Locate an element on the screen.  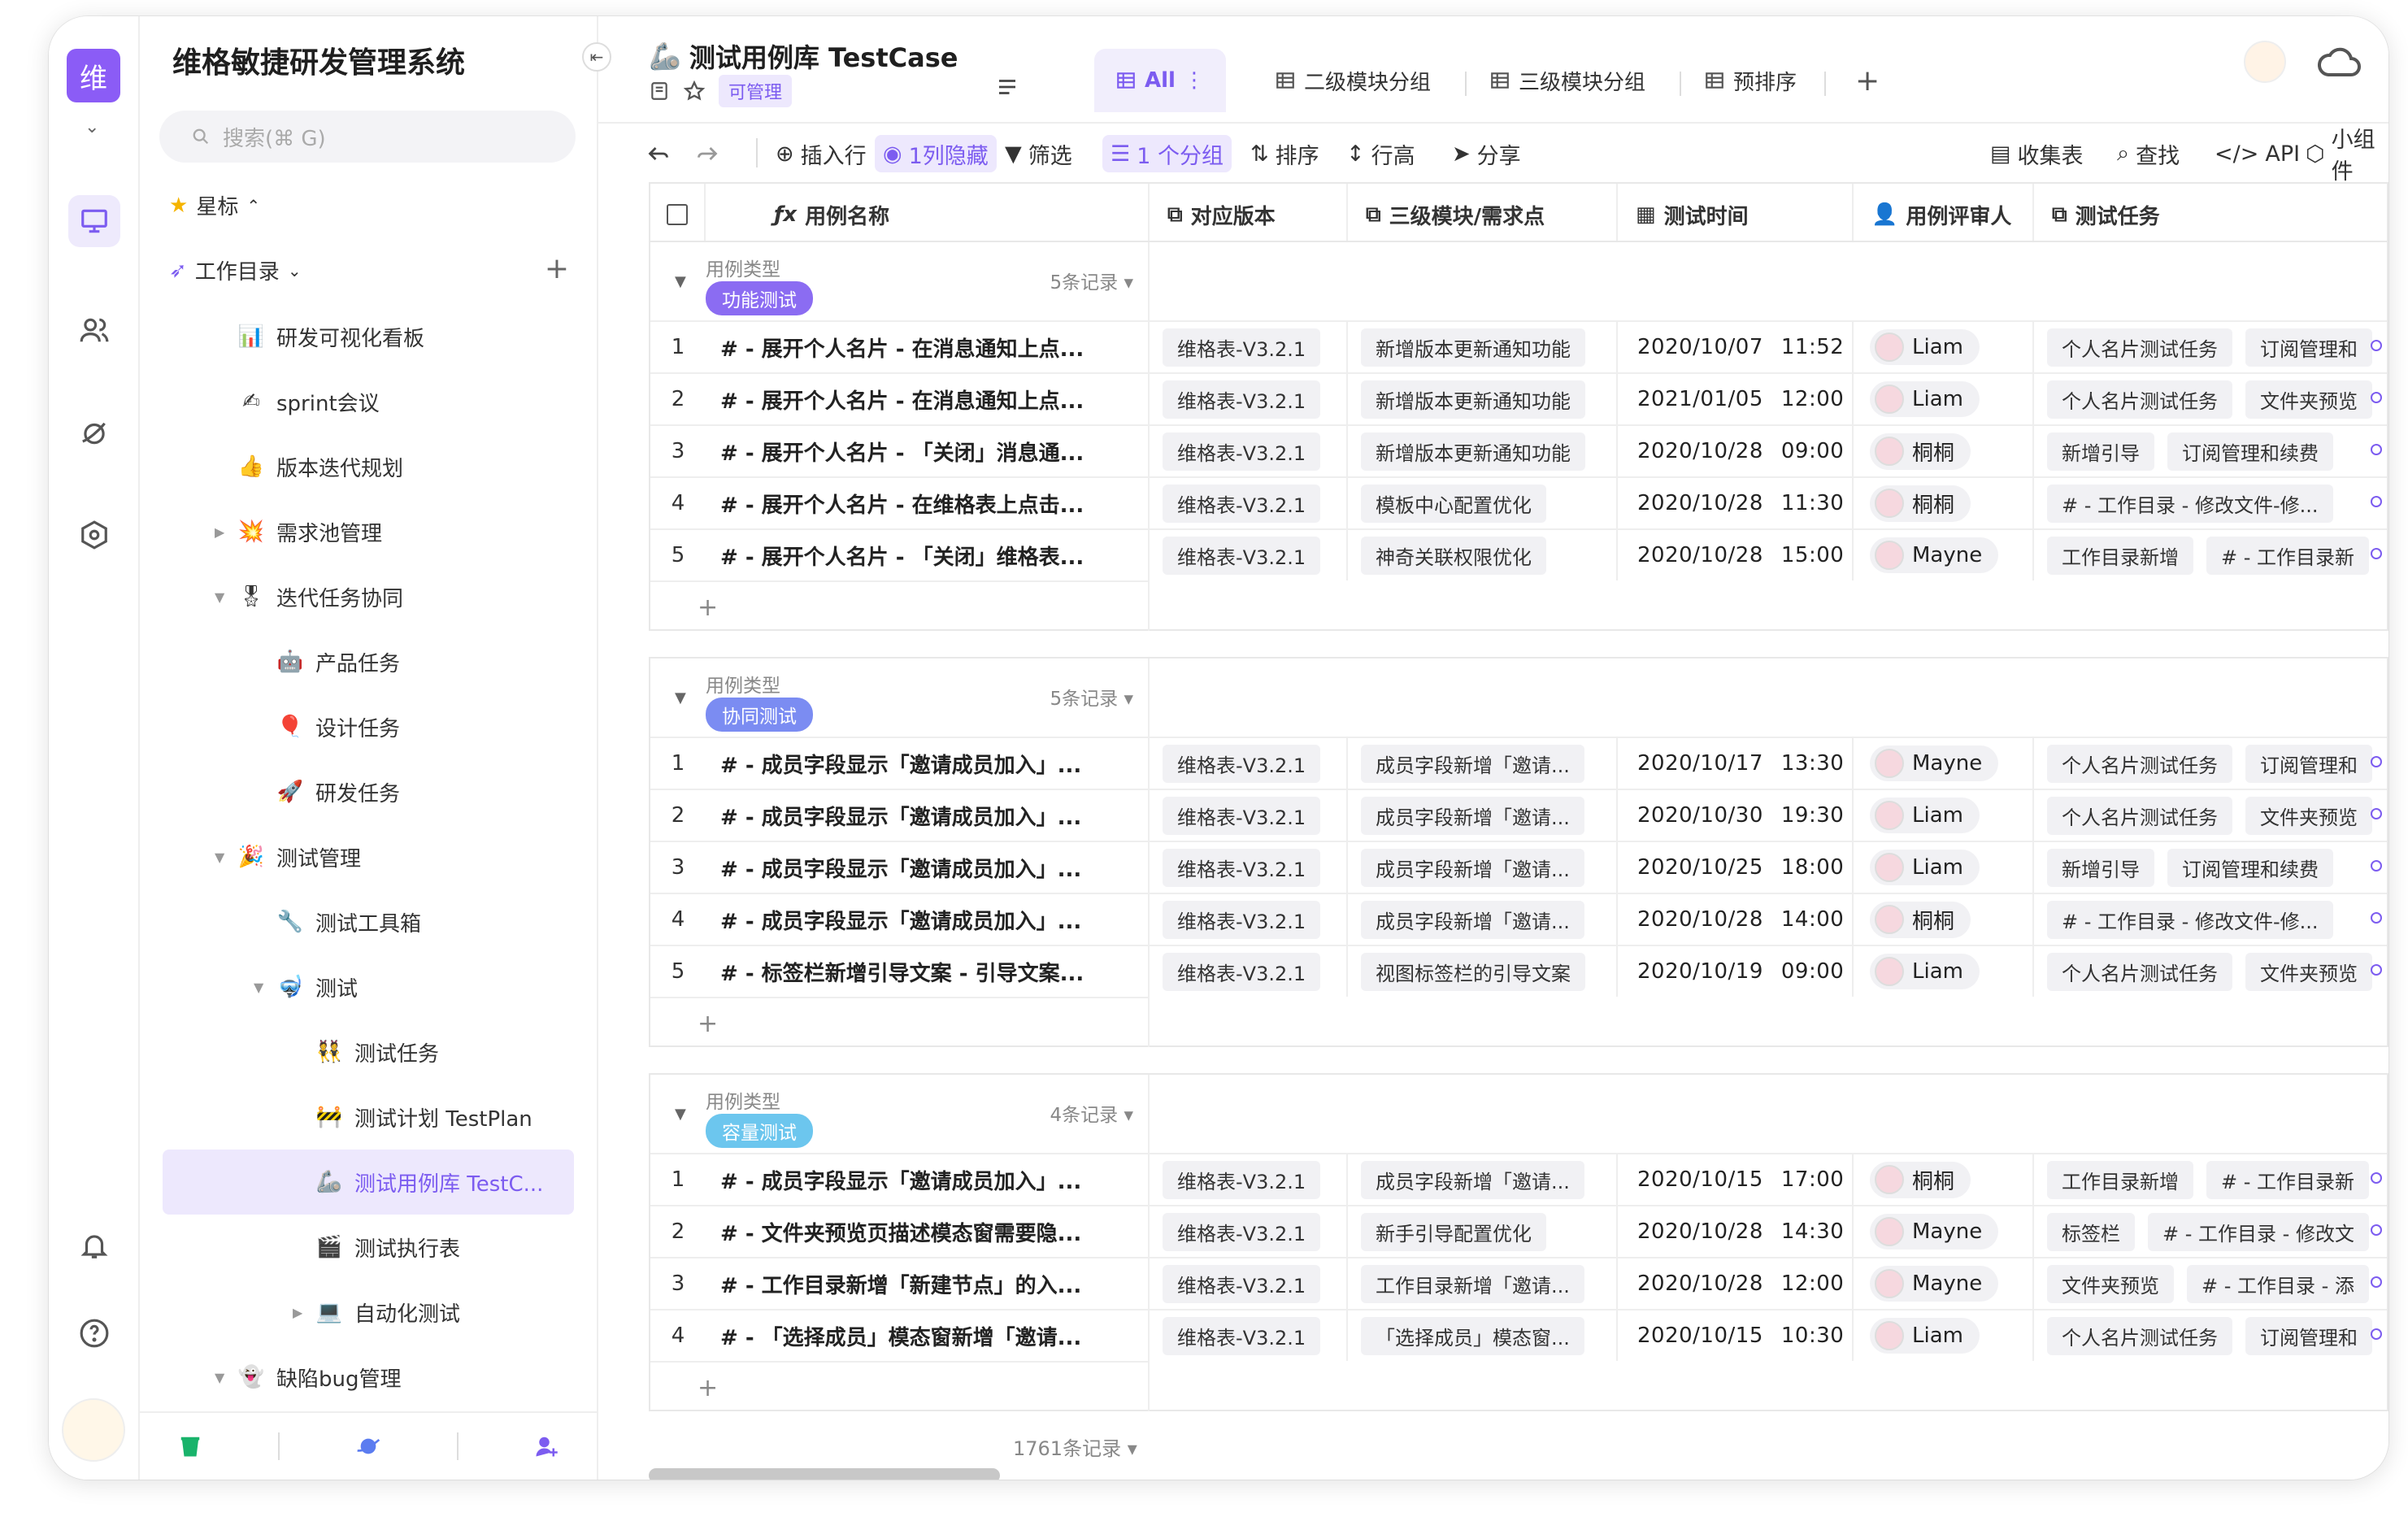
settings-icon is located at coordinates (94, 535).